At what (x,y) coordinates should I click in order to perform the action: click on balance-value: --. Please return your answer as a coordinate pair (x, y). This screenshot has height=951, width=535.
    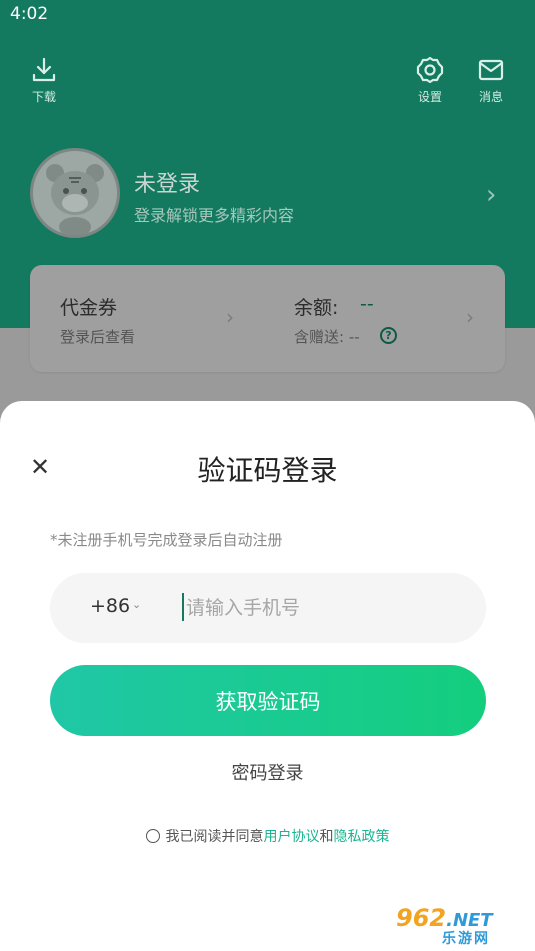
    Looking at the image, I should click on (367, 304).